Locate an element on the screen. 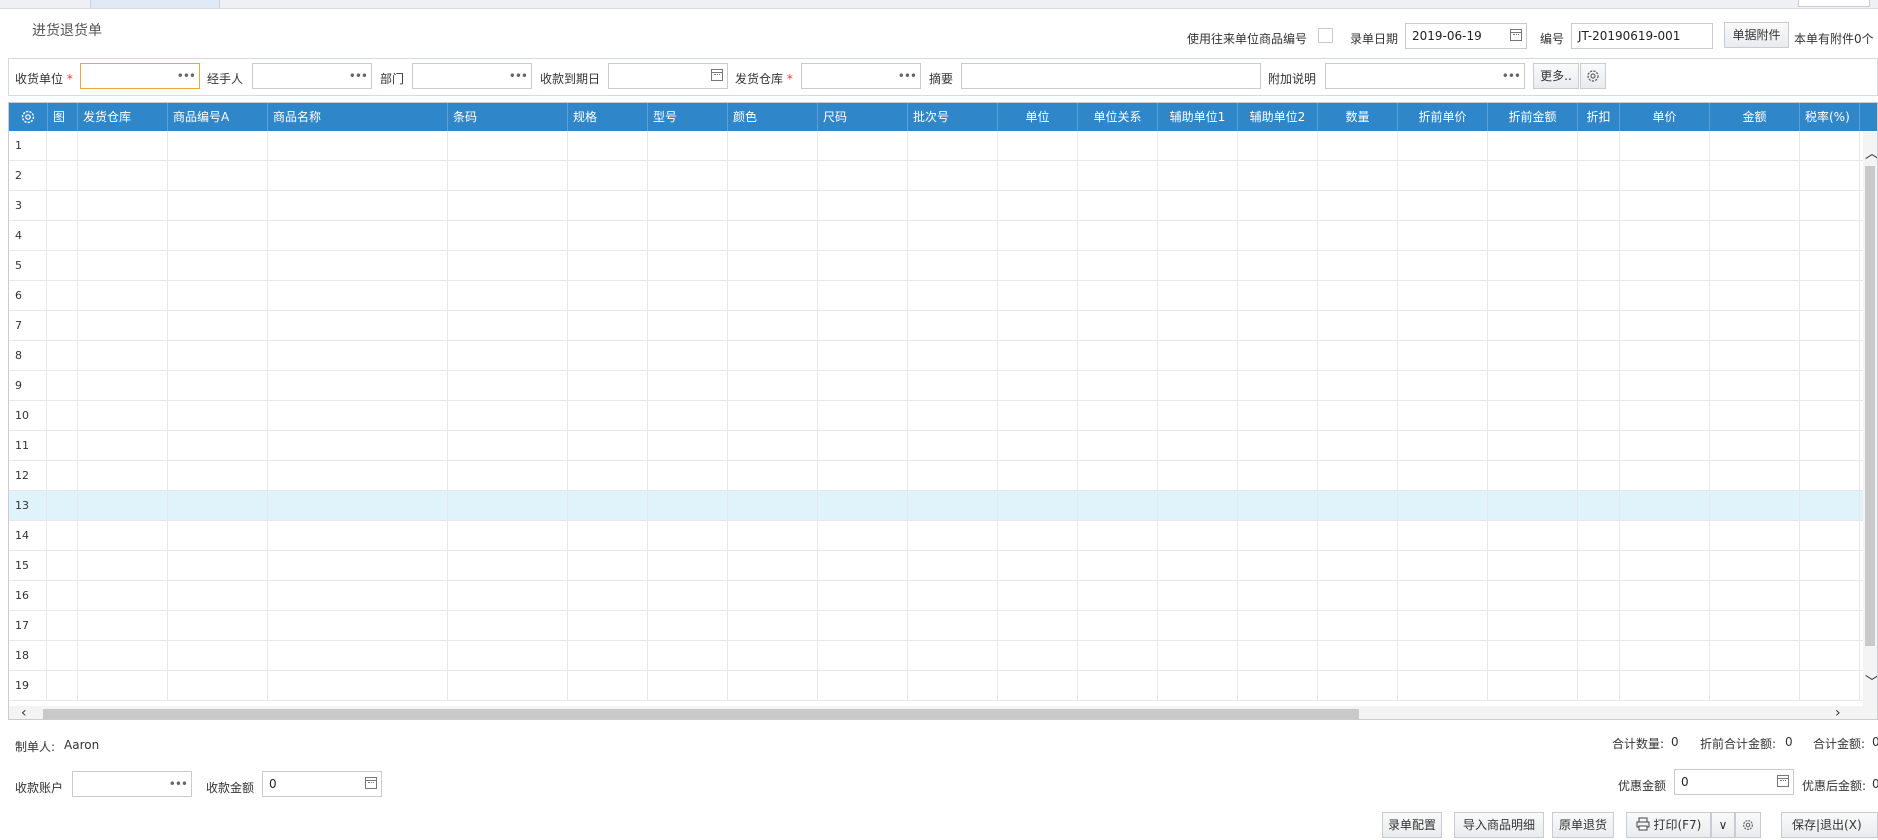  handler-input: ••• is located at coordinates (312, 76).